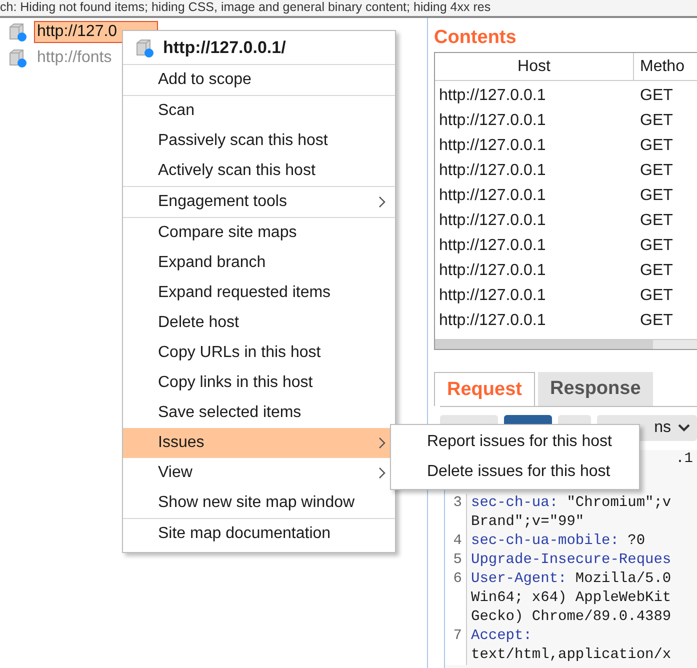 Image resolution: width=697 pixels, height=668 pixels. What do you see at coordinates (534, 66) in the screenshot?
I see `column-header: Host` at bounding box center [534, 66].